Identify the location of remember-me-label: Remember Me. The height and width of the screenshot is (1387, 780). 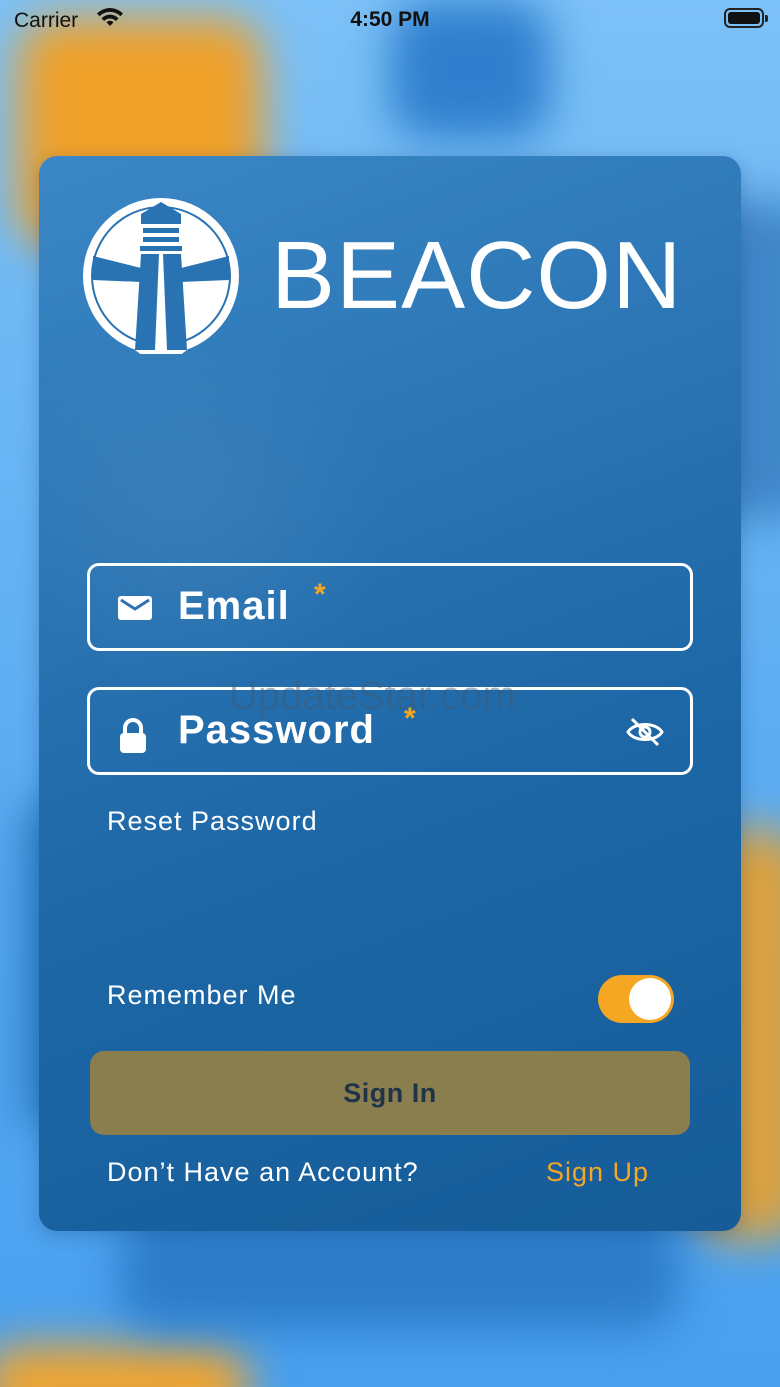
(202, 995).